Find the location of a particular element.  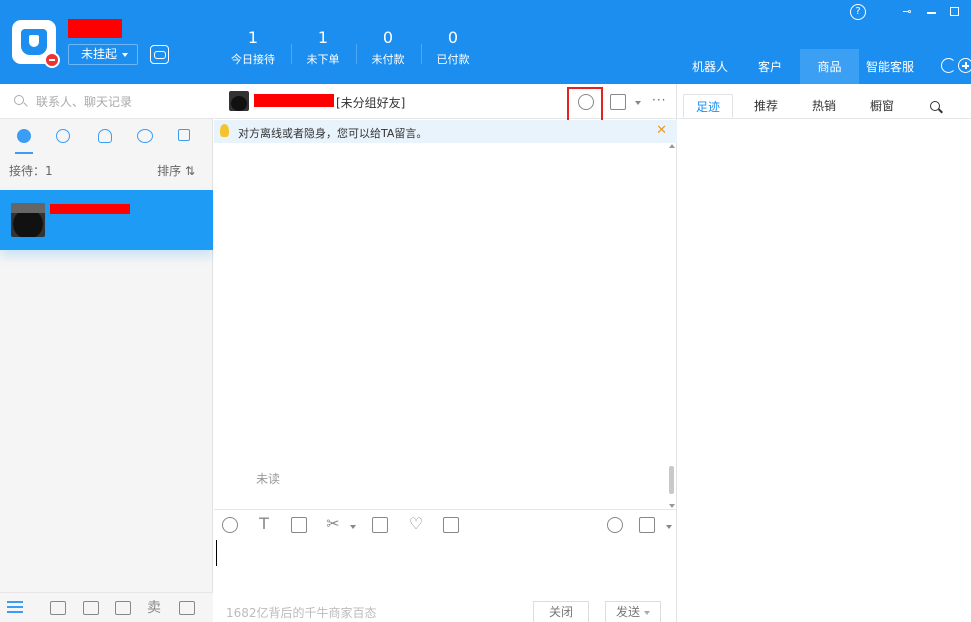

heart-icon: ♡ is located at coordinates (416, 524).